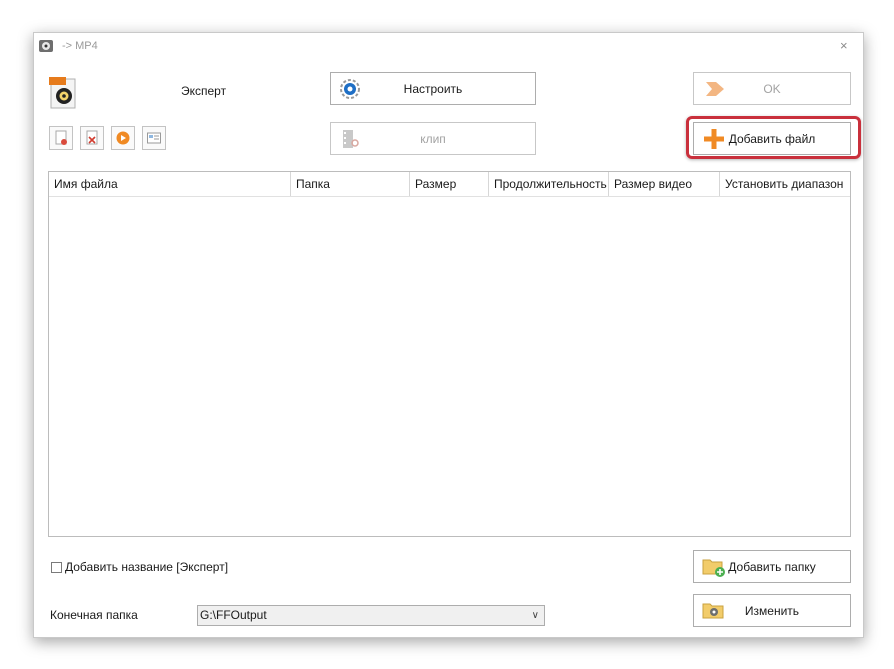 The image size is (894, 669). What do you see at coordinates (62, 93) in the screenshot?
I see `mp4-film-icon` at bounding box center [62, 93].